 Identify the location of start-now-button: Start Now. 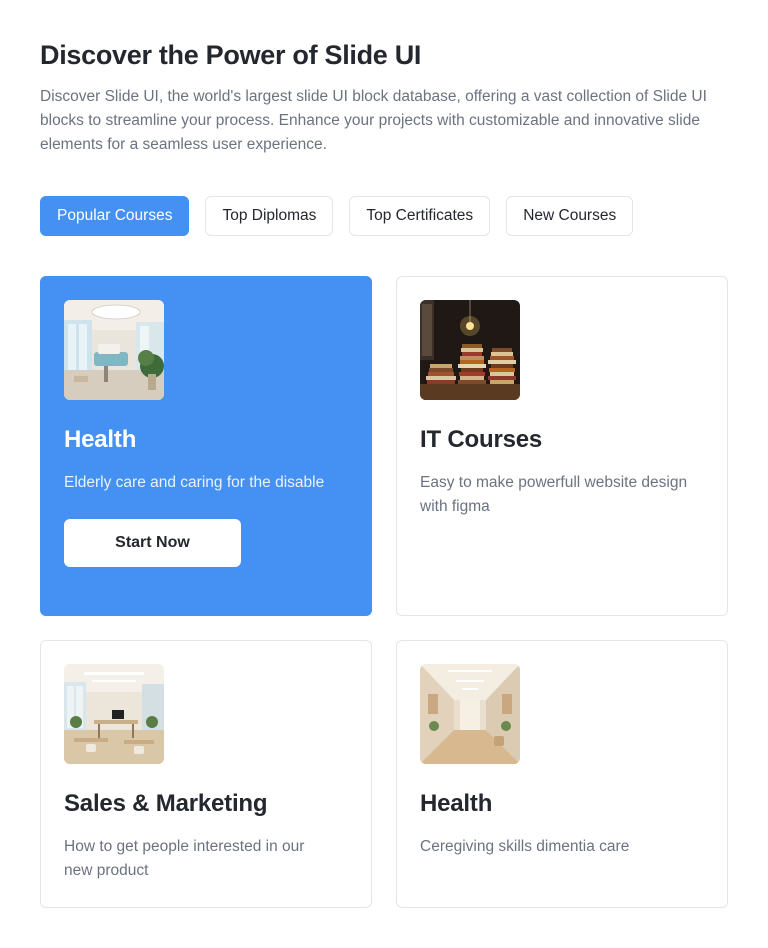
(152, 543).